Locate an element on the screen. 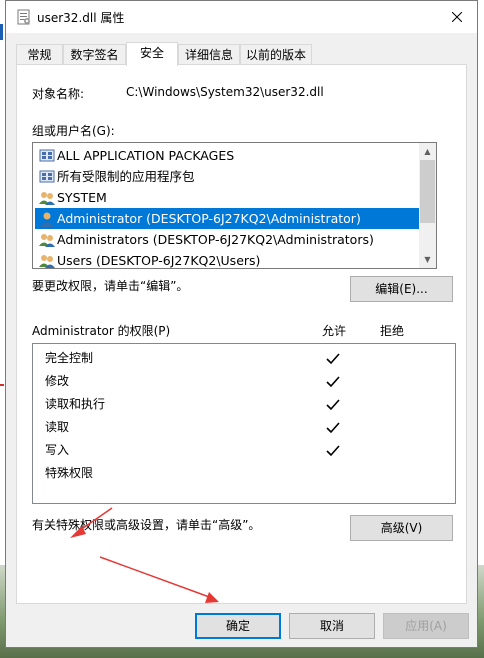 This screenshot has width=484, height=658. list-item: 所有受限制的应用程序包 is located at coordinates (227, 176).